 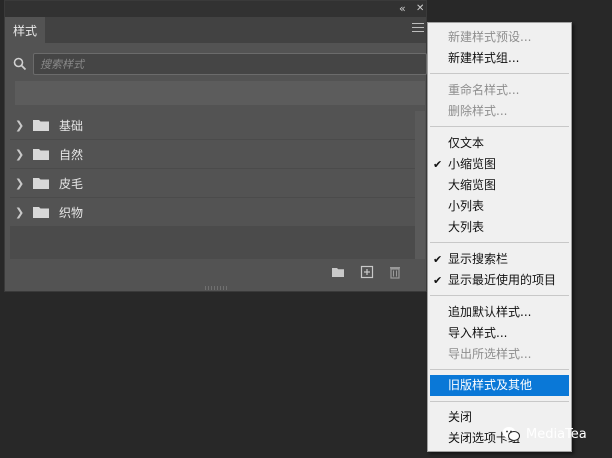 I want to click on panel-tab-bar: 样式, so click(x=215, y=30).